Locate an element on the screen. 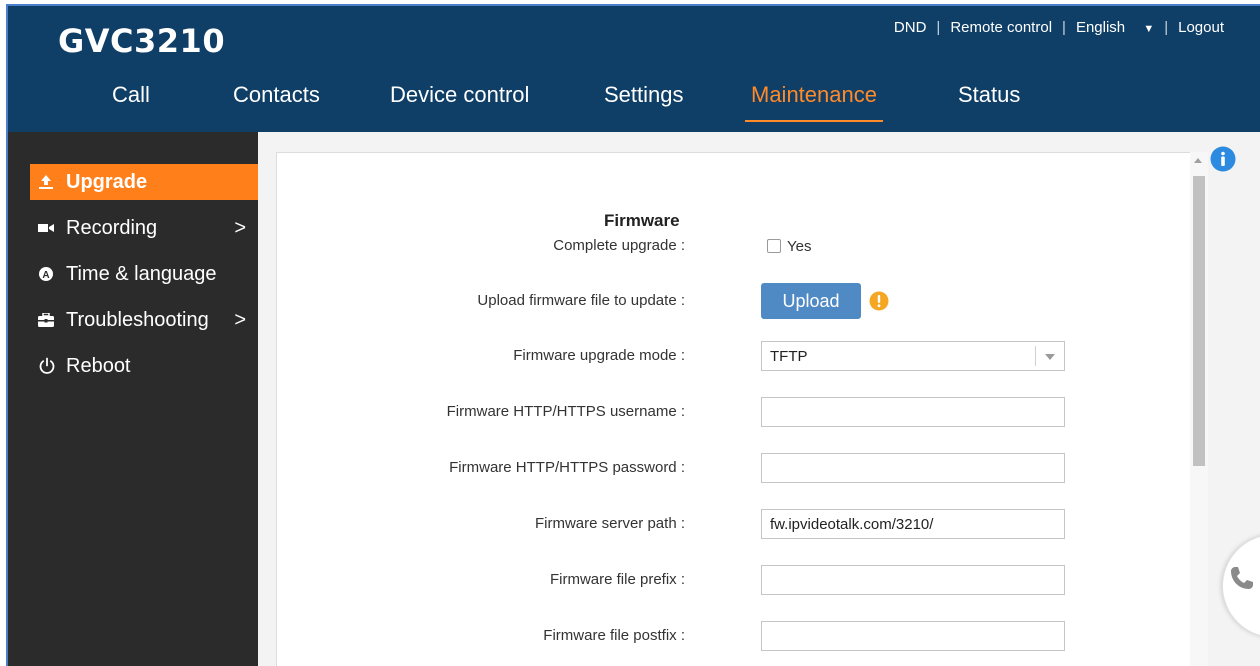 The width and height of the screenshot is (1260, 666). sidebar-item-label: Reboot is located at coordinates (98, 365).